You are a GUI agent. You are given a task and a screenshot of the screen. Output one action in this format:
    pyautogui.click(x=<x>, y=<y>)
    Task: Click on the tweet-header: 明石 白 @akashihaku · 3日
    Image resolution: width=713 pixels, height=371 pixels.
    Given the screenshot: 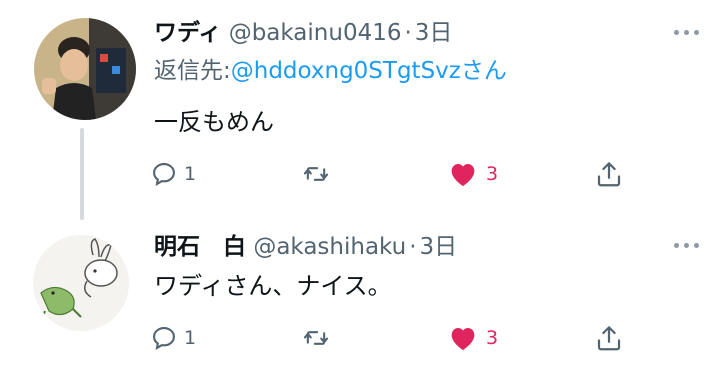 What is the action you would take?
    pyautogui.click(x=305, y=247)
    